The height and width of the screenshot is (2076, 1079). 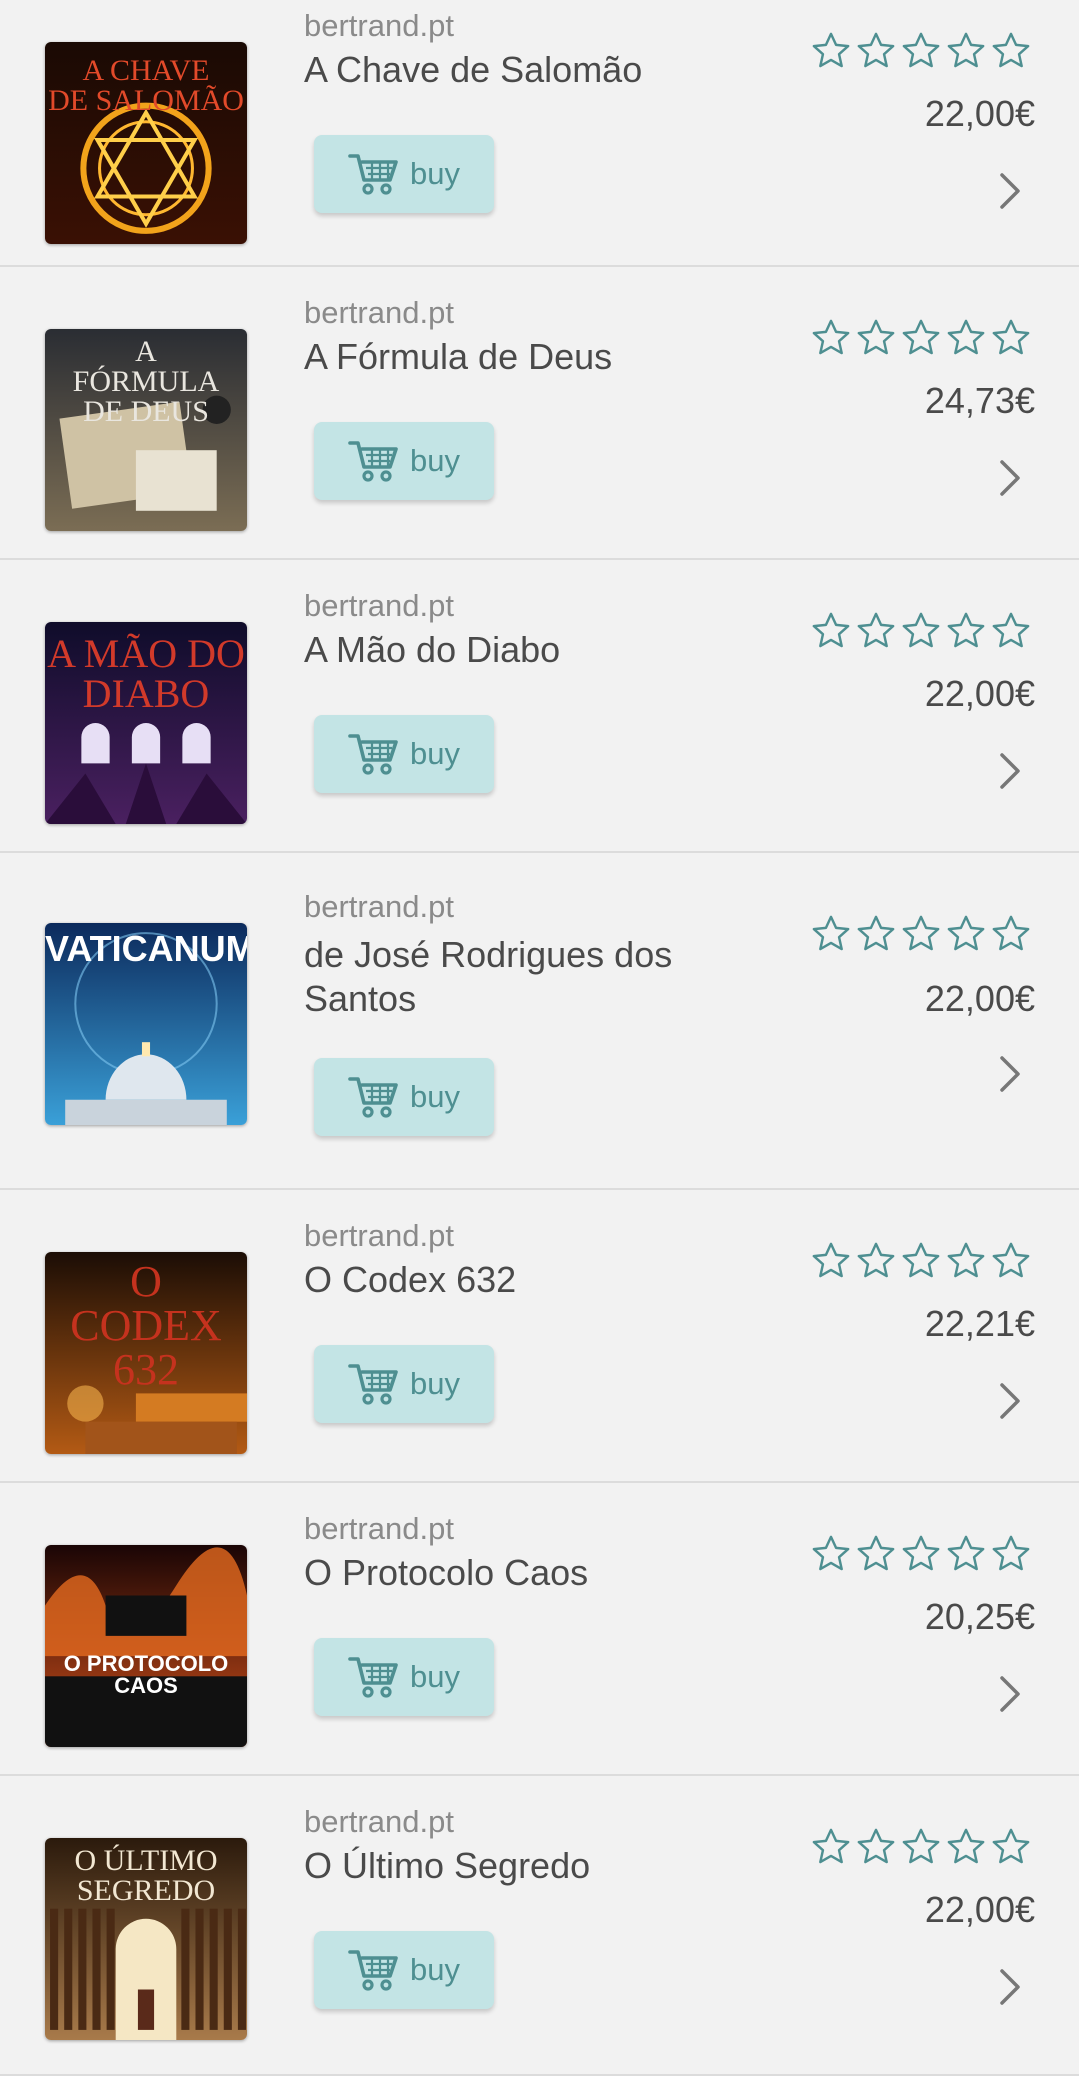 I want to click on book-title: de José Rodrigues dos Santos, so click(x=524, y=977).